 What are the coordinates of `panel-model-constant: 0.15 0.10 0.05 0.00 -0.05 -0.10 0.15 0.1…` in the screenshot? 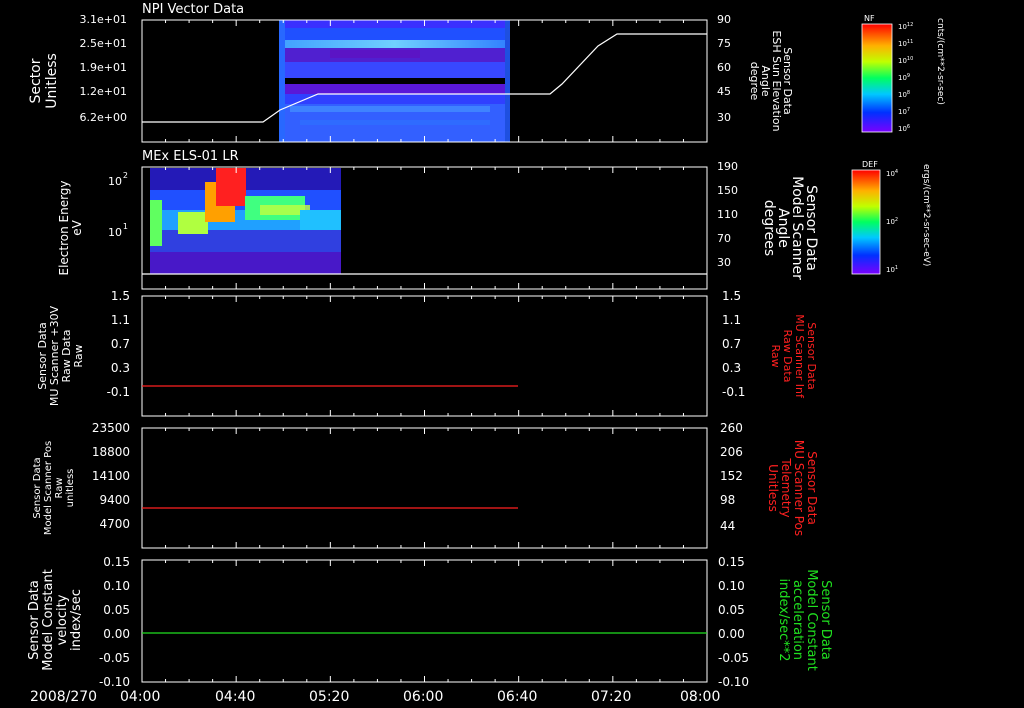 It's located at (430, 622).